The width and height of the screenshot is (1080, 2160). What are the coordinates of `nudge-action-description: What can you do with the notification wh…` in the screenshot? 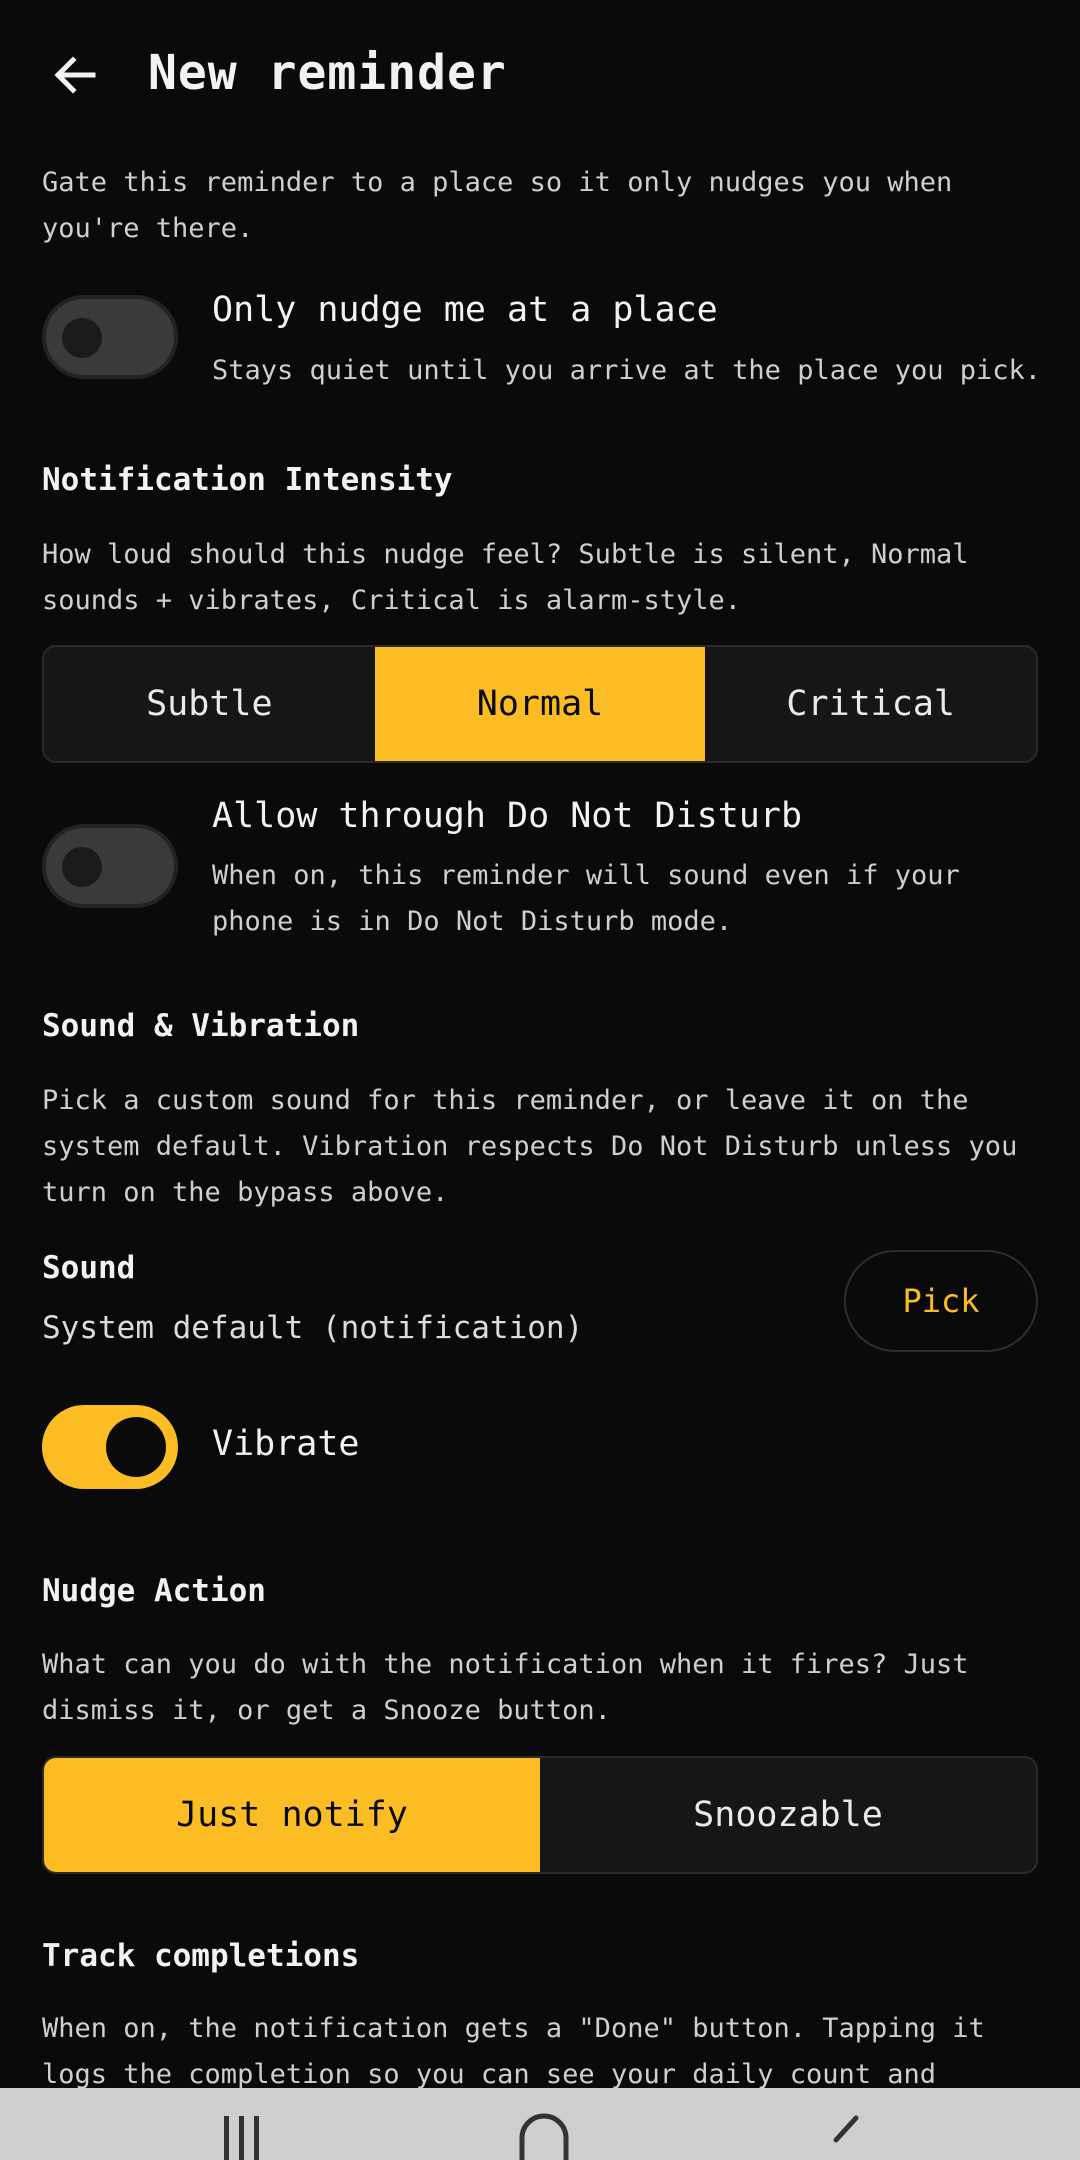 It's located at (505, 1687).